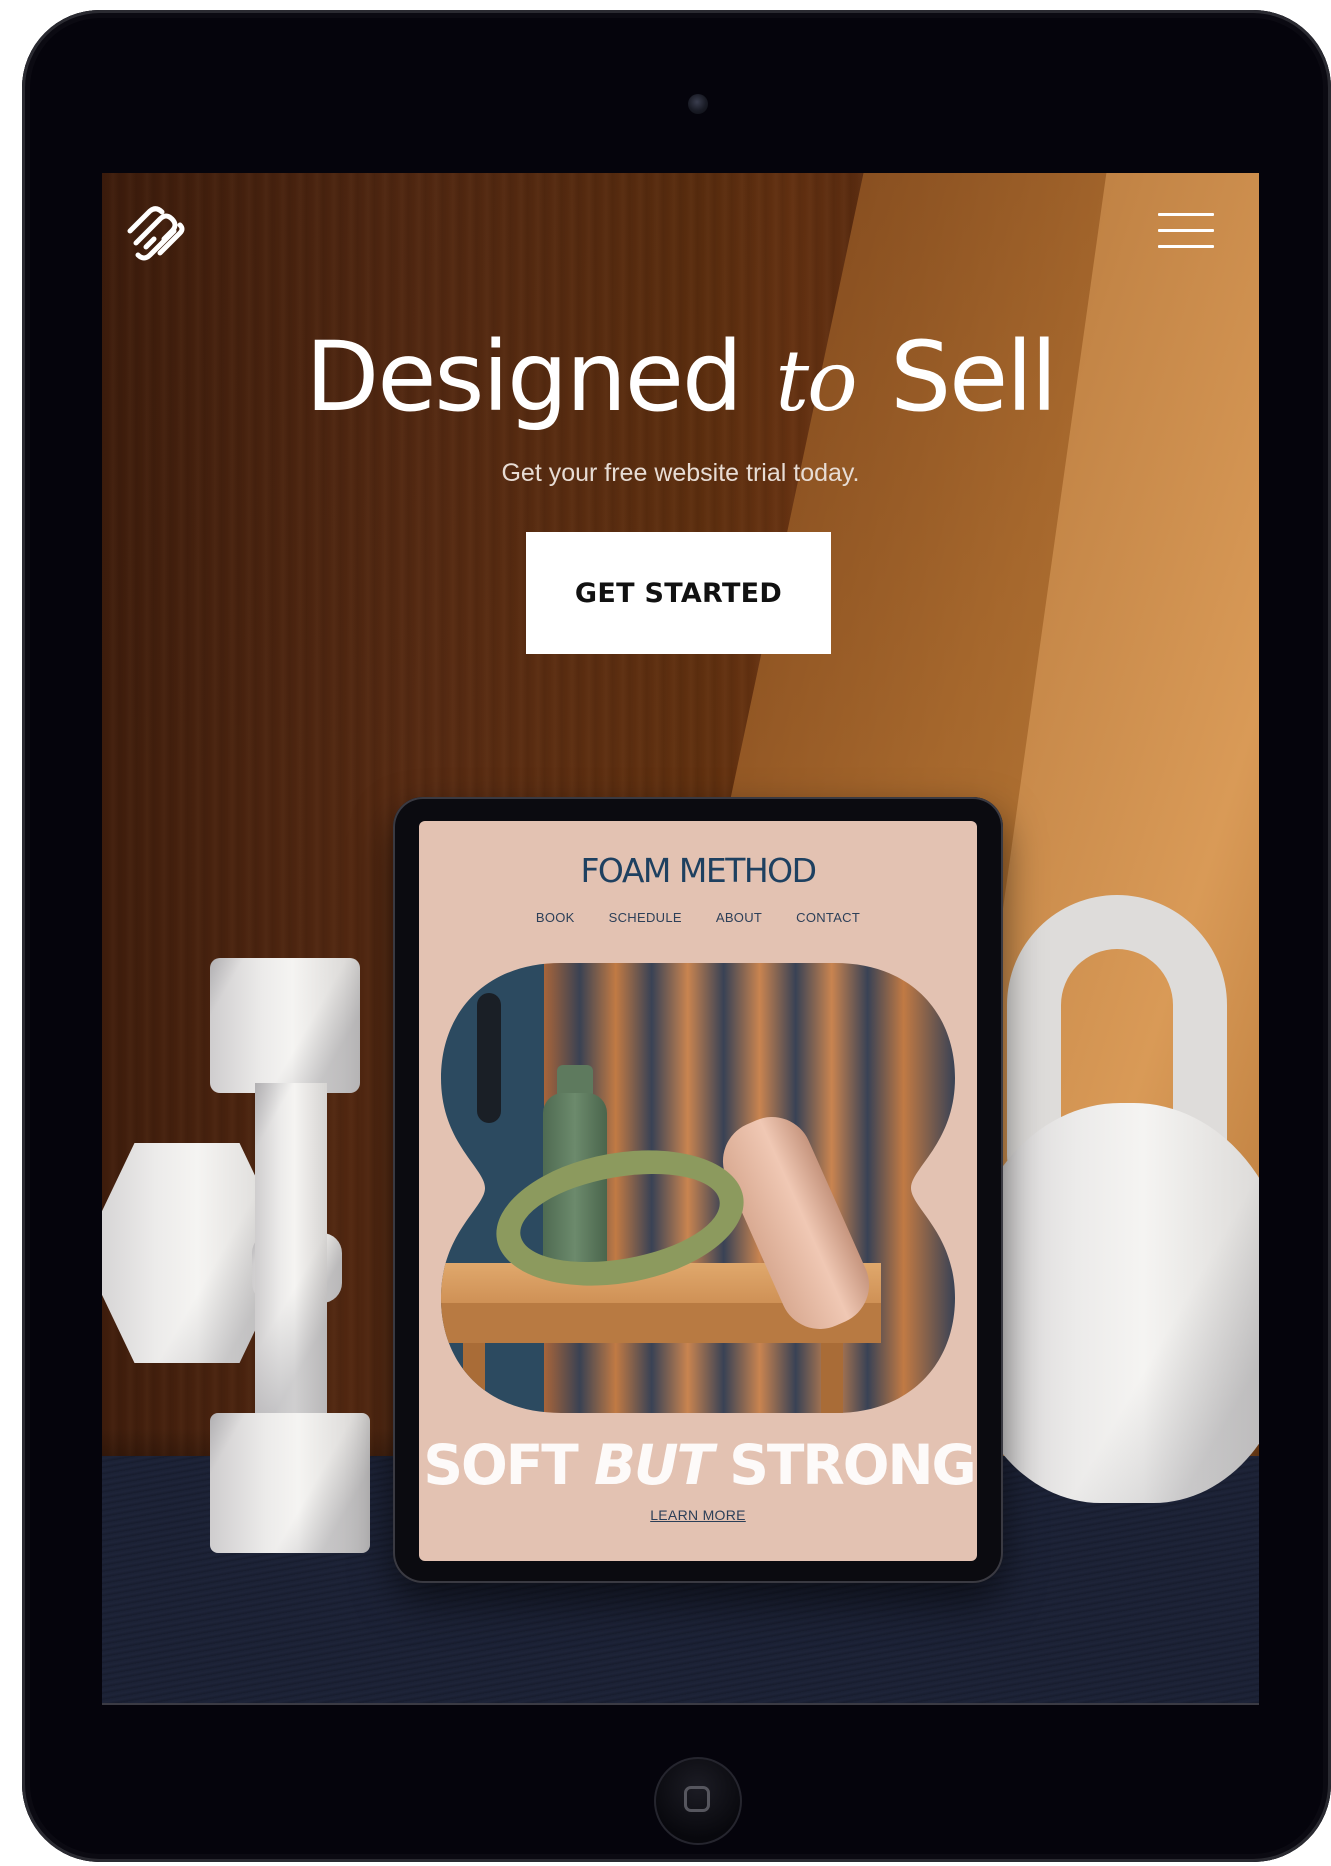 The height and width of the screenshot is (1866, 1331). I want to click on mockup-tagline: SOFT BUT STRONG, so click(698, 1465).